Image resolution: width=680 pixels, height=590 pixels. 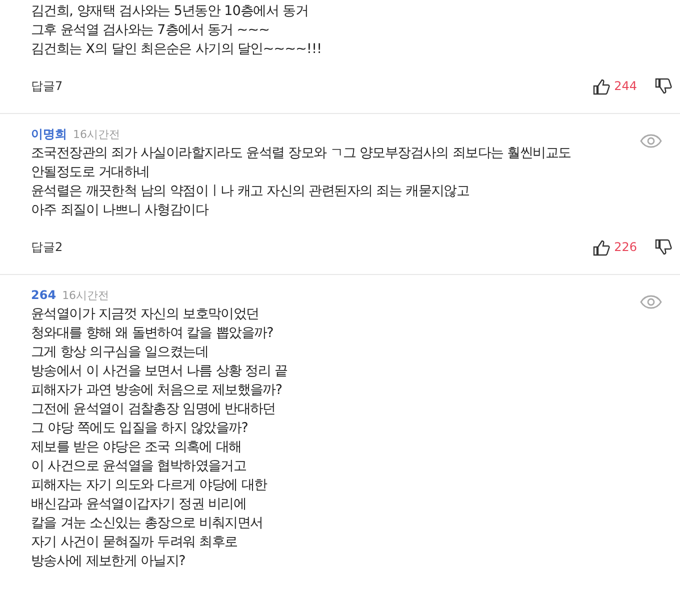 I want to click on like-count: 244, so click(x=625, y=86).